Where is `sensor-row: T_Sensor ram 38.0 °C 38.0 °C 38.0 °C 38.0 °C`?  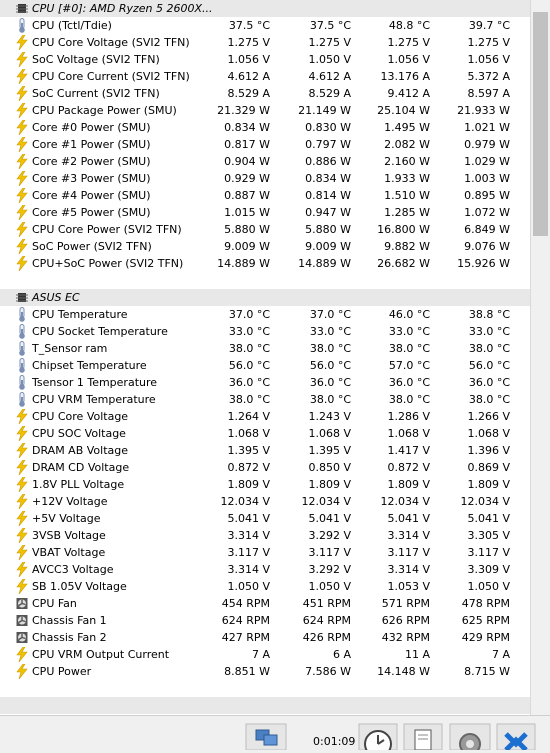
sensor-row: T_Sensor ram 38.0 °C 38.0 °C 38.0 °C 38.0 °C is located at coordinates (265, 348).